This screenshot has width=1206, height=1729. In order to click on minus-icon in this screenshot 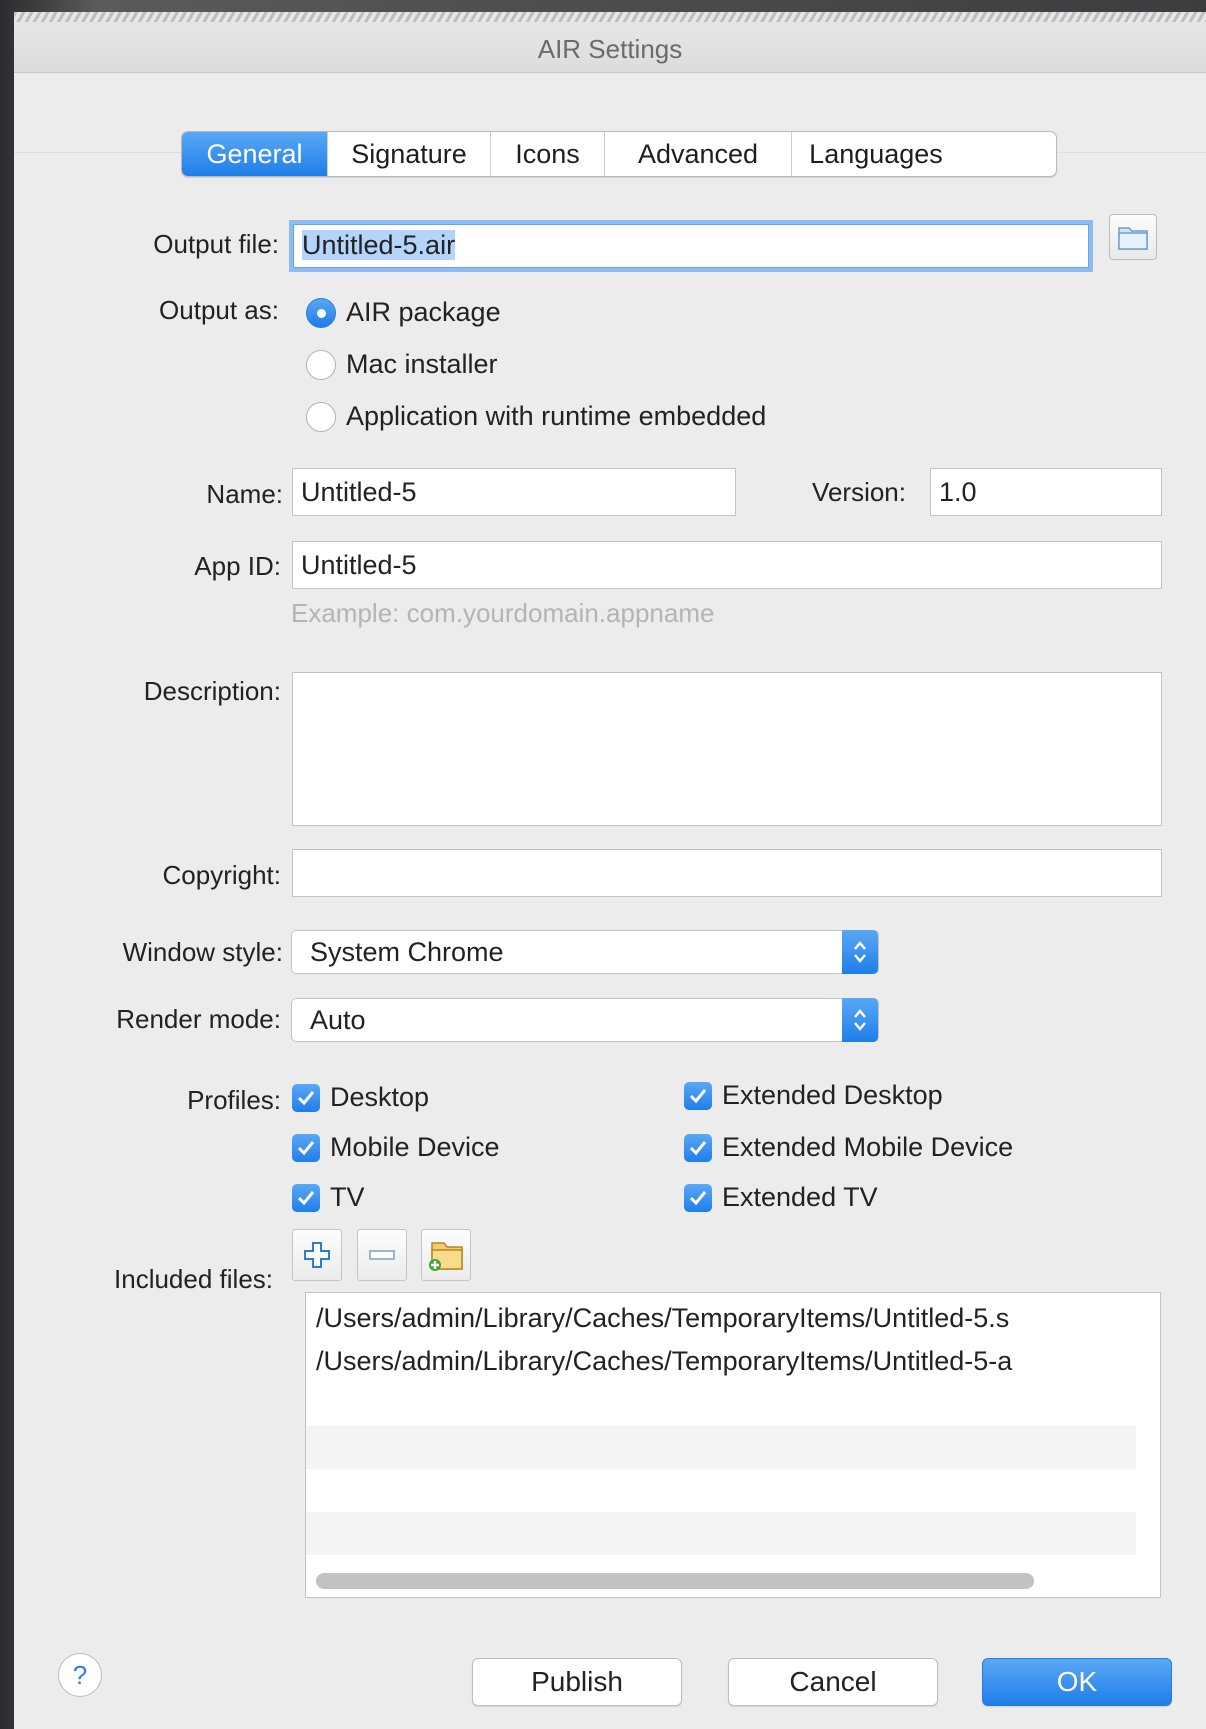, I will do `click(382, 1255)`.